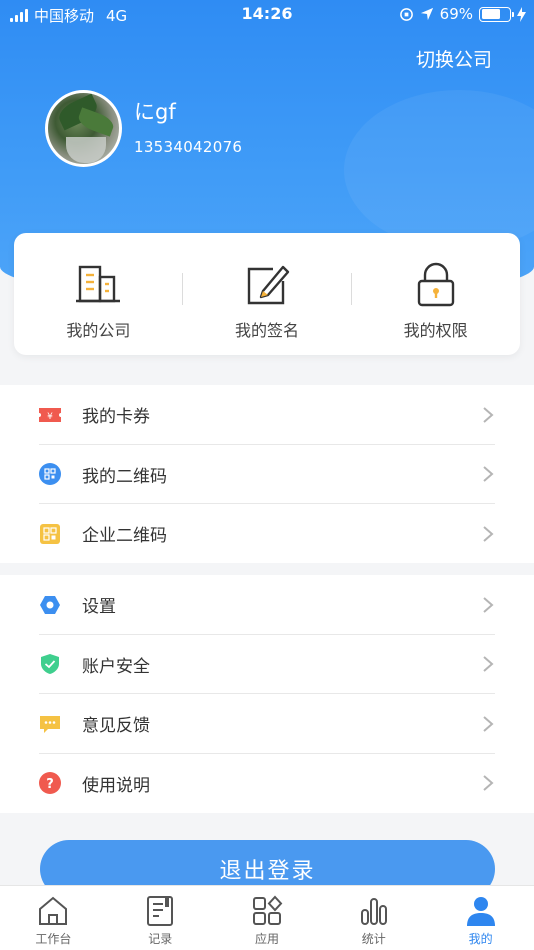  What do you see at coordinates (266, 939) in the screenshot?
I see `tab-label: 应用` at bounding box center [266, 939].